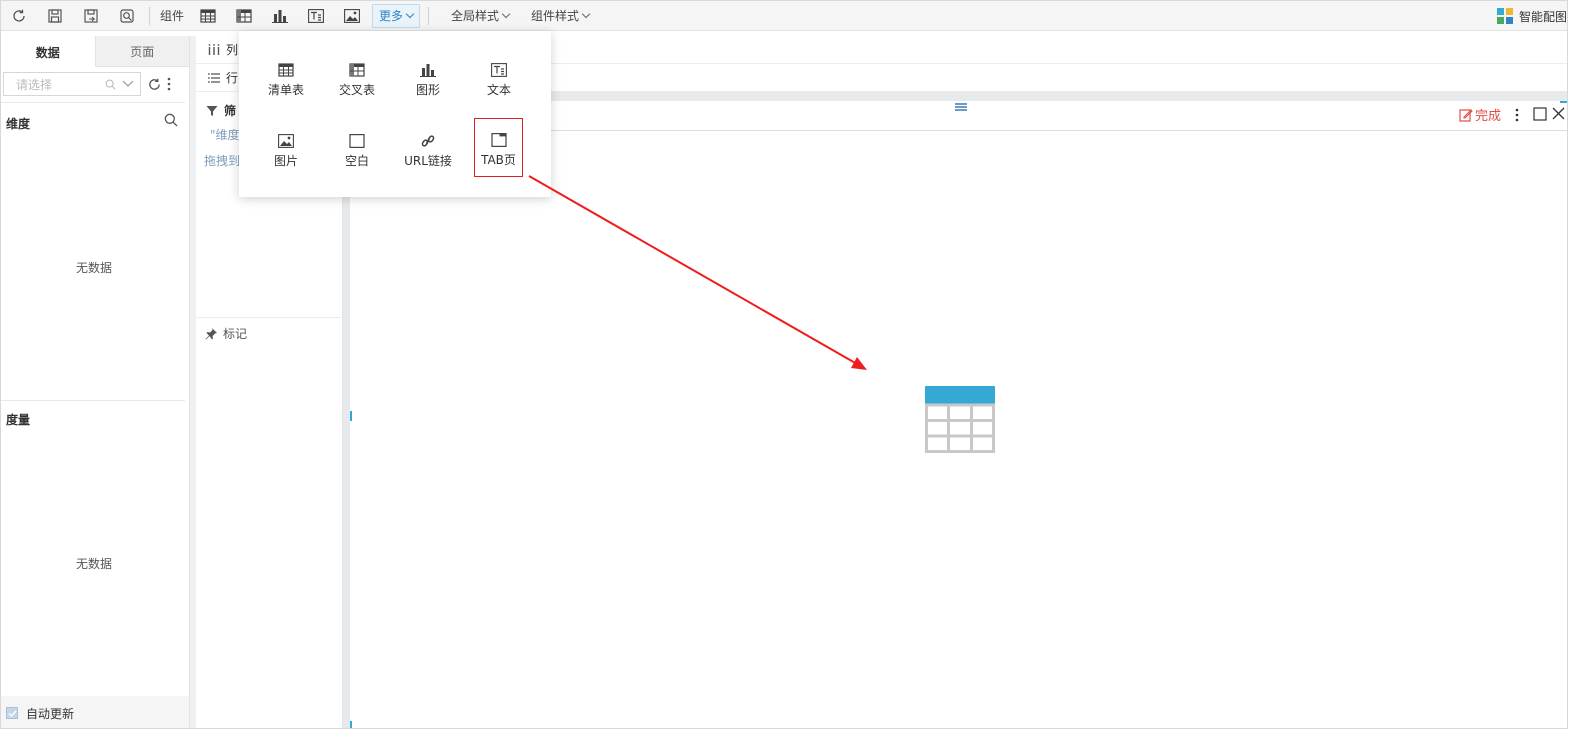 The width and height of the screenshot is (1589, 739). I want to click on measure-empty-text: 无数据, so click(93, 564).